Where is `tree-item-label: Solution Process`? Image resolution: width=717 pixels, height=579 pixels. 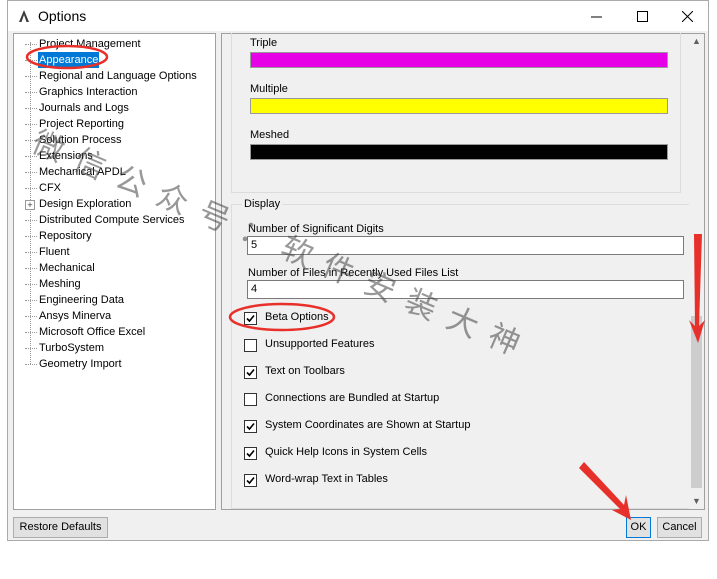 tree-item-label: Solution Process is located at coordinates (80, 140).